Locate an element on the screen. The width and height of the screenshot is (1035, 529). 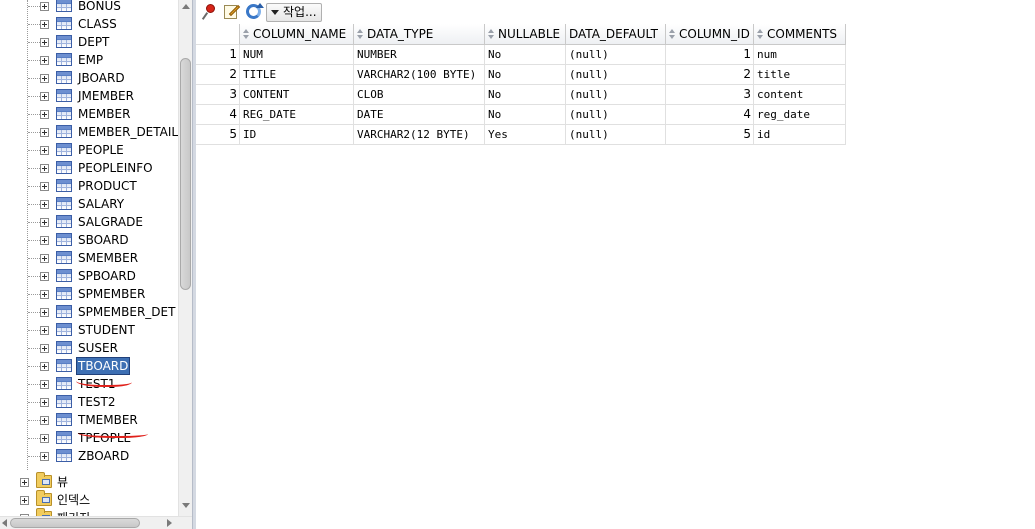
table-node-label: SPBOARD is located at coordinates (107, 276).